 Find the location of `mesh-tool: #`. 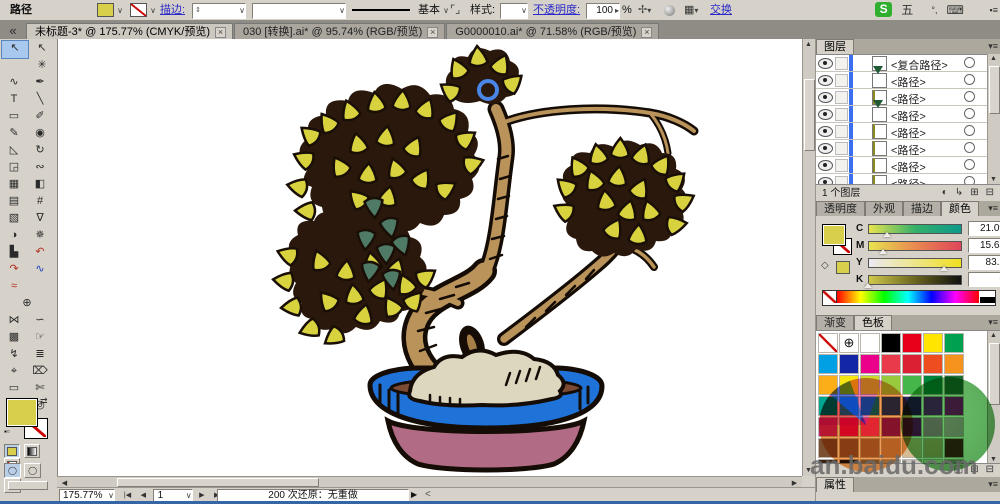

mesh-tool: # is located at coordinates (40, 201).